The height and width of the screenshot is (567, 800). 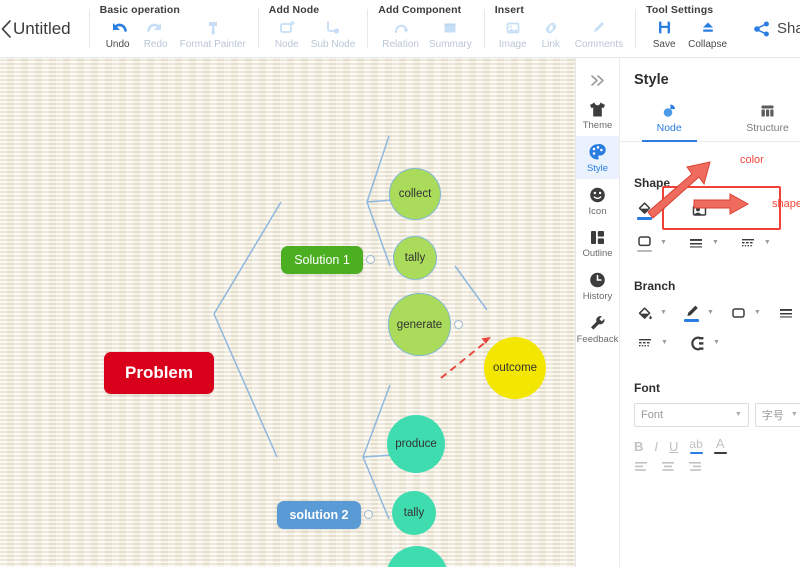 What do you see at coordinates (414, 513) in the screenshot?
I see `node-tally-2: tally` at bounding box center [414, 513].